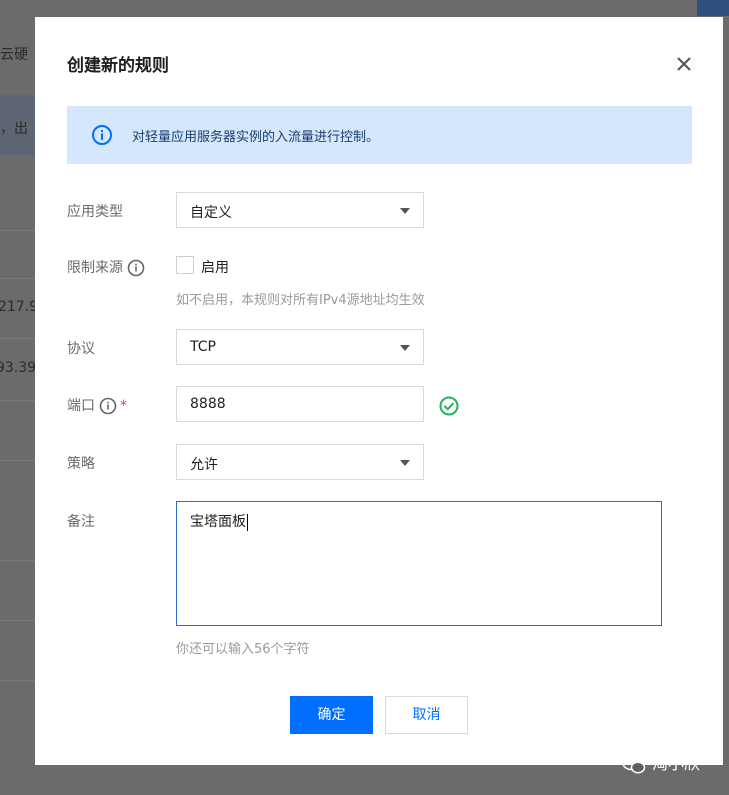  I want to click on enable-source-checkbox, so click(185, 265).